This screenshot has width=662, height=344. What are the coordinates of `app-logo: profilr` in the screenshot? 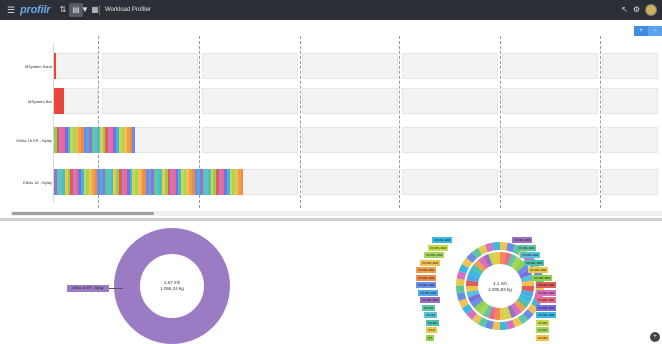 It's located at (35, 10).